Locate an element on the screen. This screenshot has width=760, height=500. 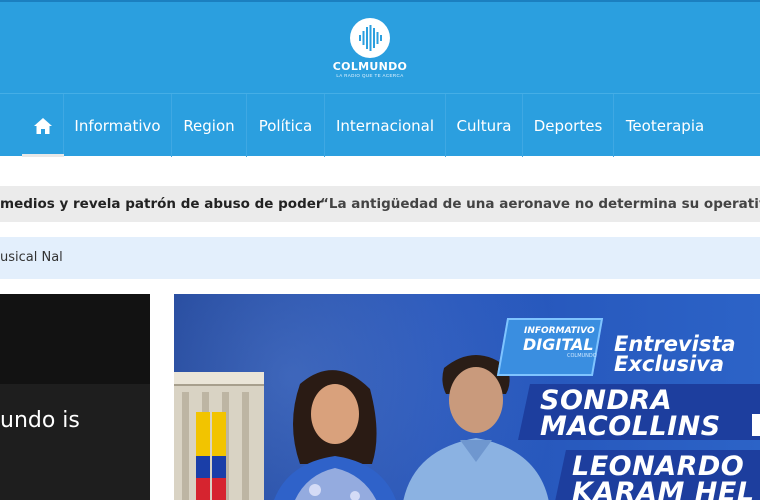
video-message: undo is is located at coordinates (40, 420).